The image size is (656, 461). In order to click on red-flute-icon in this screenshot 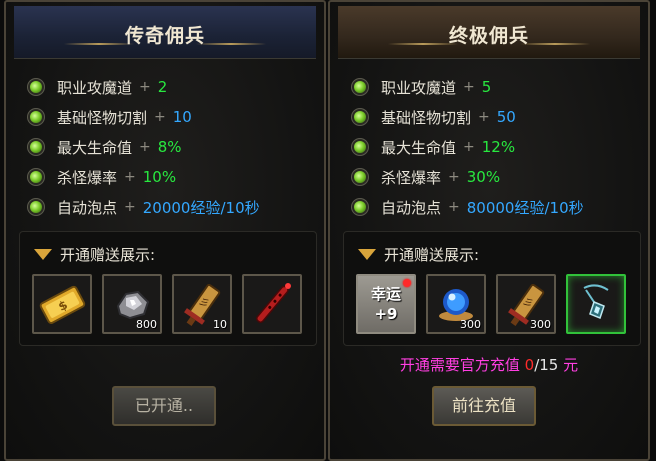, I will do `click(273, 303)`.